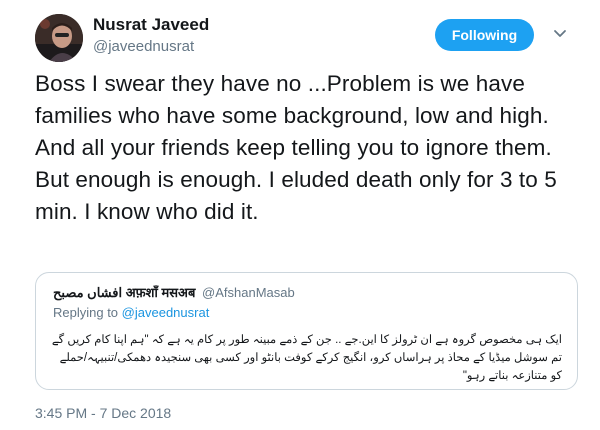  I want to click on replying-to-line: Replying to @javeednusrat, so click(131, 312).